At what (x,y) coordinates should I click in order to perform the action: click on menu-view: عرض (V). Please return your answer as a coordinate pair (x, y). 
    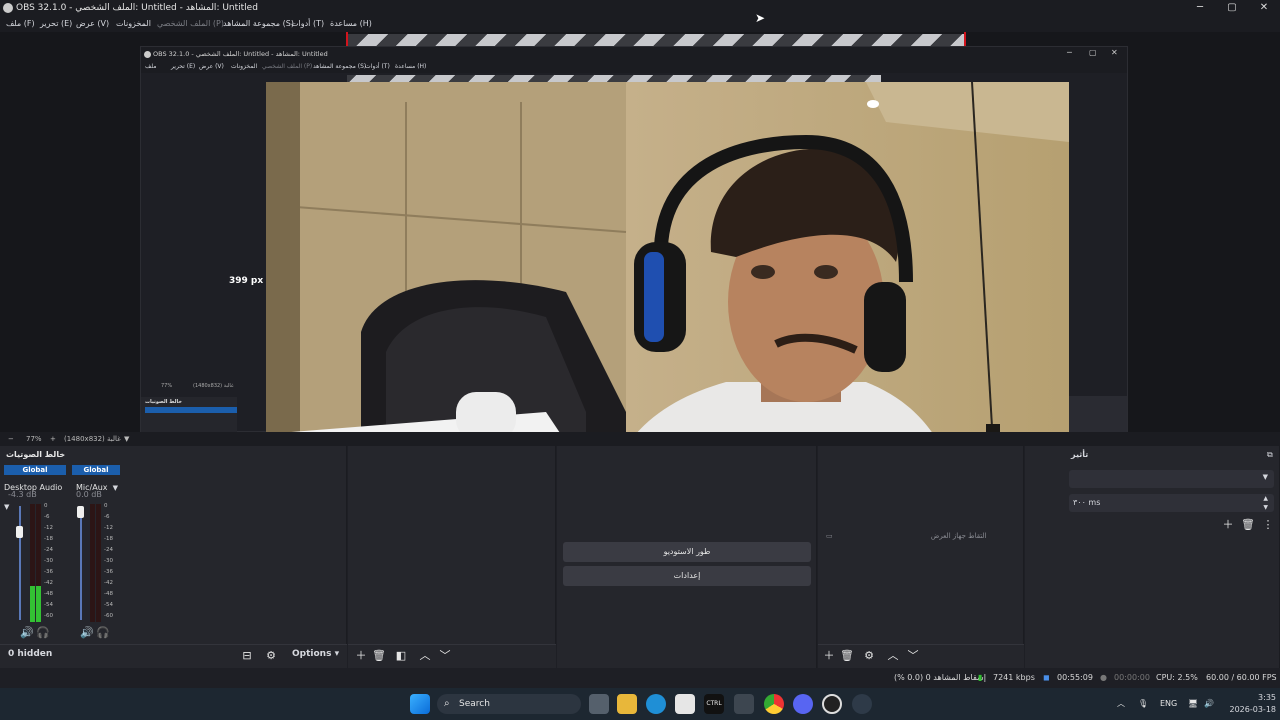
    Looking at the image, I should click on (92, 24).